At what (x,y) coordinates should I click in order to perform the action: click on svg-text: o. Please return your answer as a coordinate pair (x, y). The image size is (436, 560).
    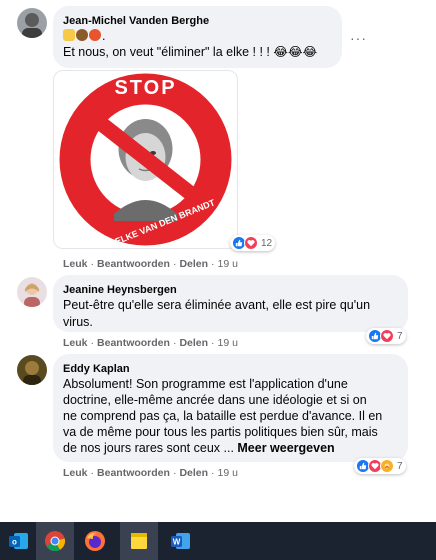
    Looking at the image, I should click on (14, 542).